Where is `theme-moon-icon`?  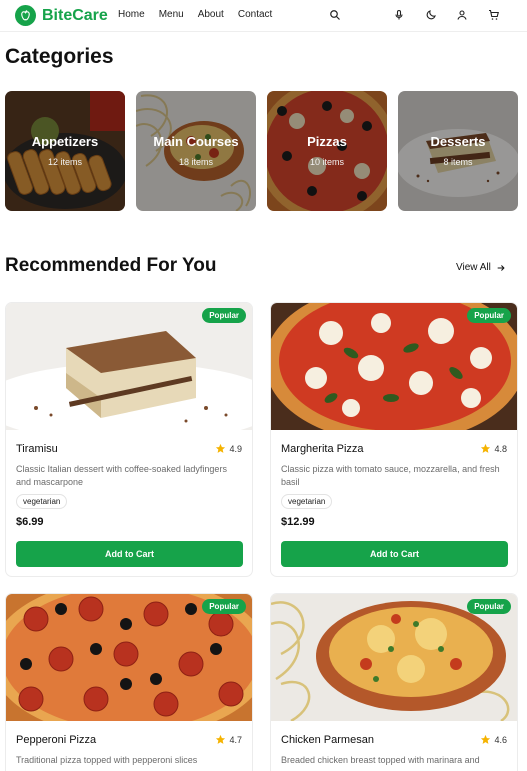 theme-moon-icon is located at coordinates (431, 15).